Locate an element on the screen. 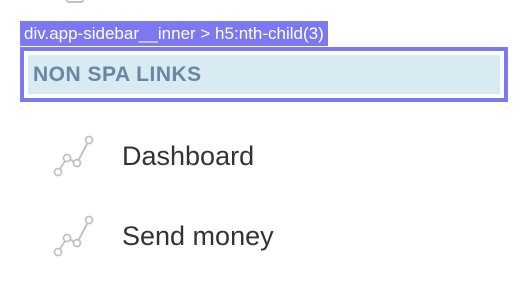 This screenshot has width=528, height=292. sidebar-section-heading: NON SPA LINKS is located at coordinates (264, 74).